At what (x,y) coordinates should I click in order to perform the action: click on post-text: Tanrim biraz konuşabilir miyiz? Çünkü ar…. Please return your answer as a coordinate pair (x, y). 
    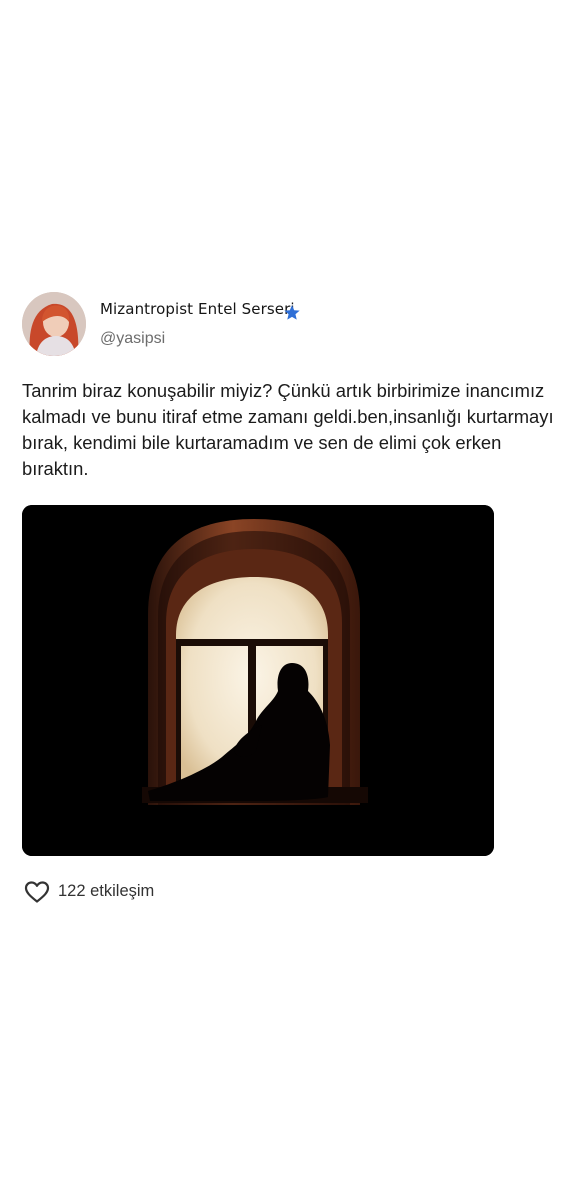
    Looking at the image, I should click on (292, 430).